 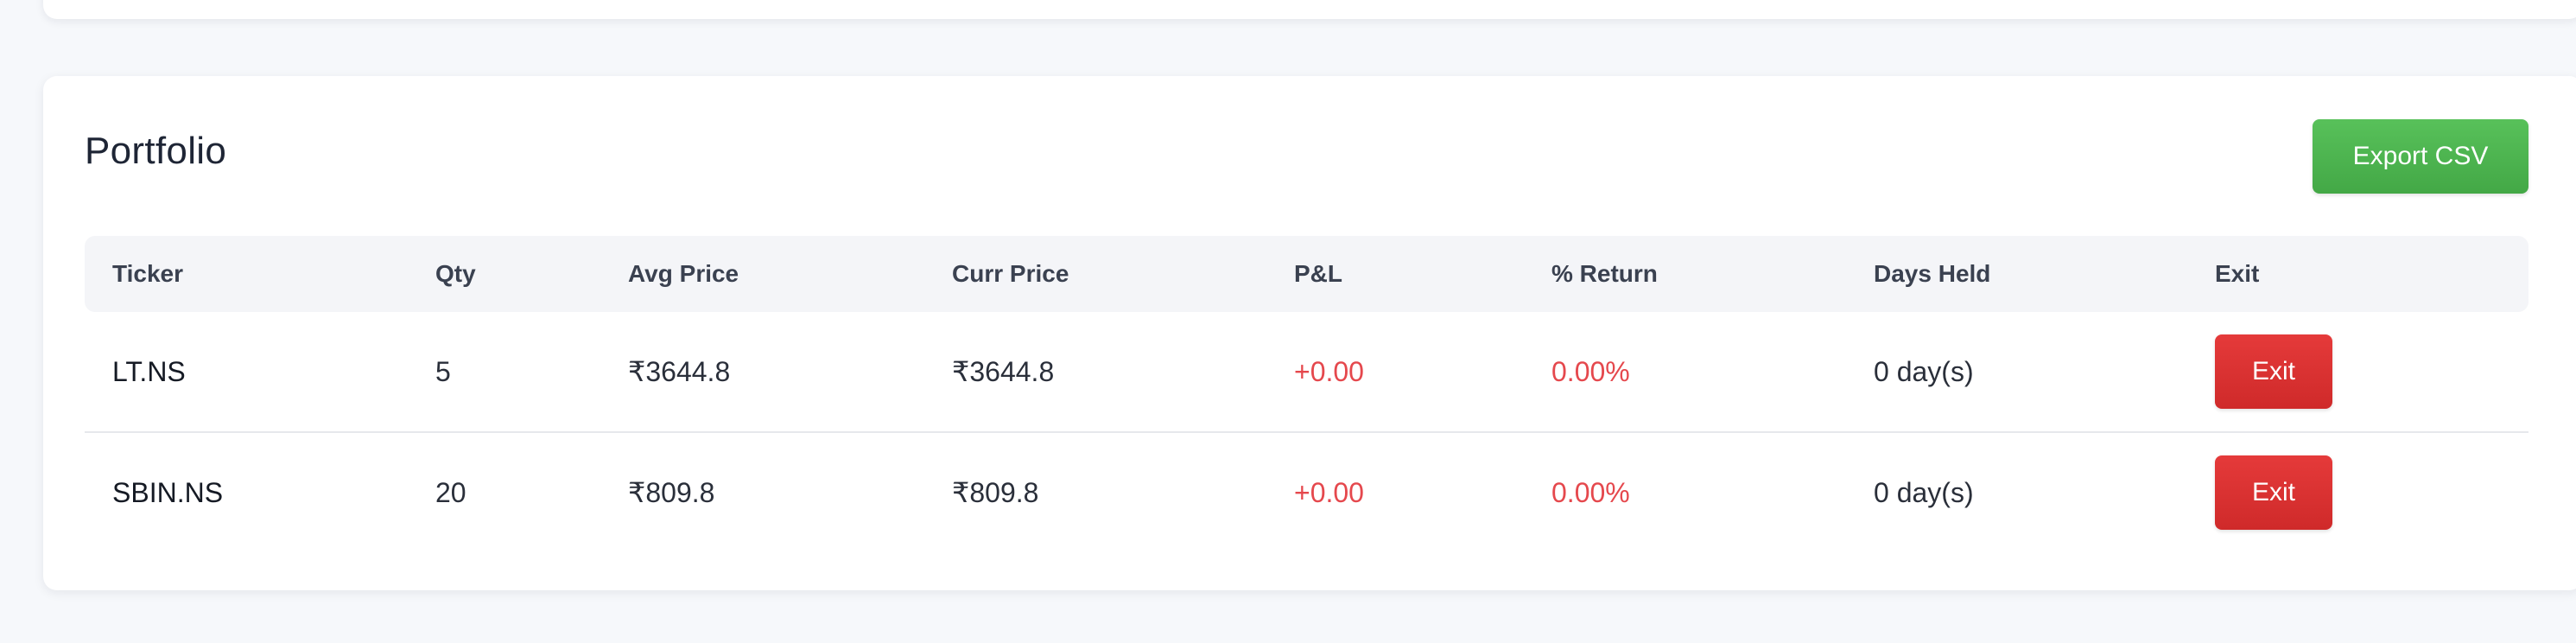 I want to click on qty-cell: 20, so click(x=450, y=492).